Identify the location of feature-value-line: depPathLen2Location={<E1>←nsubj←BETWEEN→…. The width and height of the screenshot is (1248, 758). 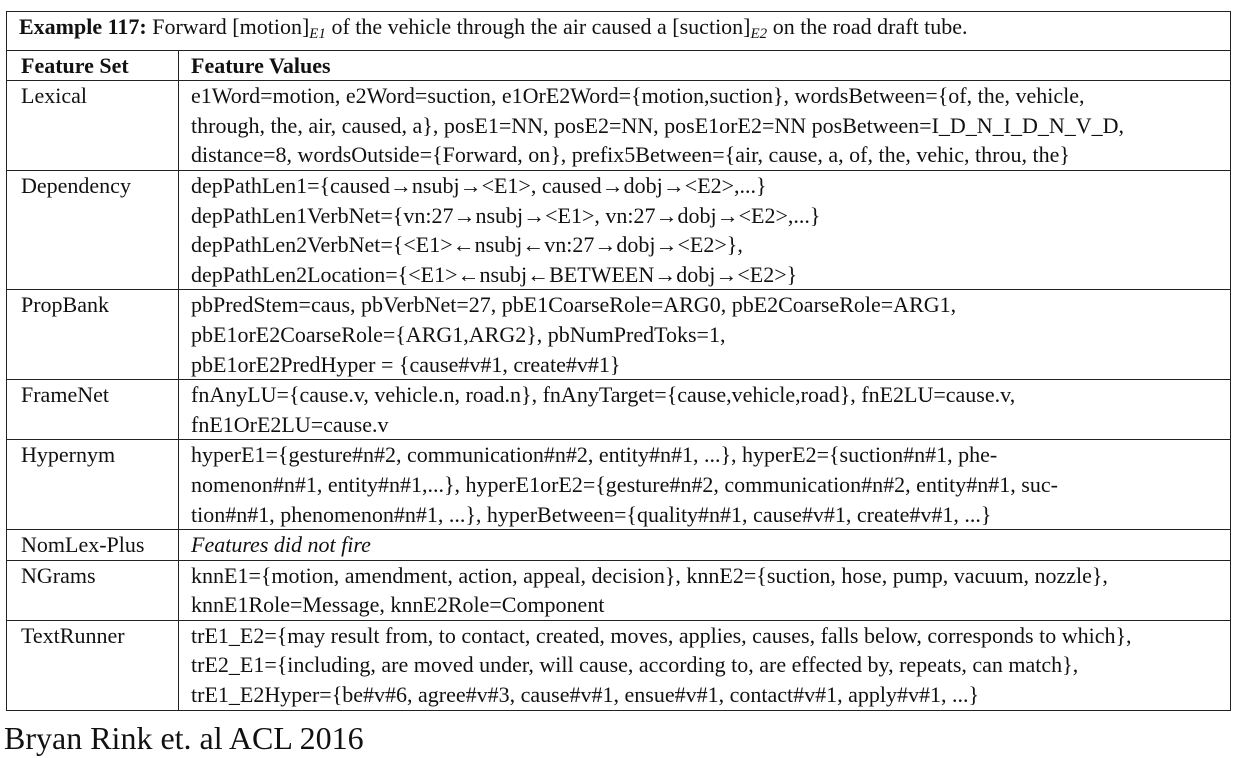
(494, 274).